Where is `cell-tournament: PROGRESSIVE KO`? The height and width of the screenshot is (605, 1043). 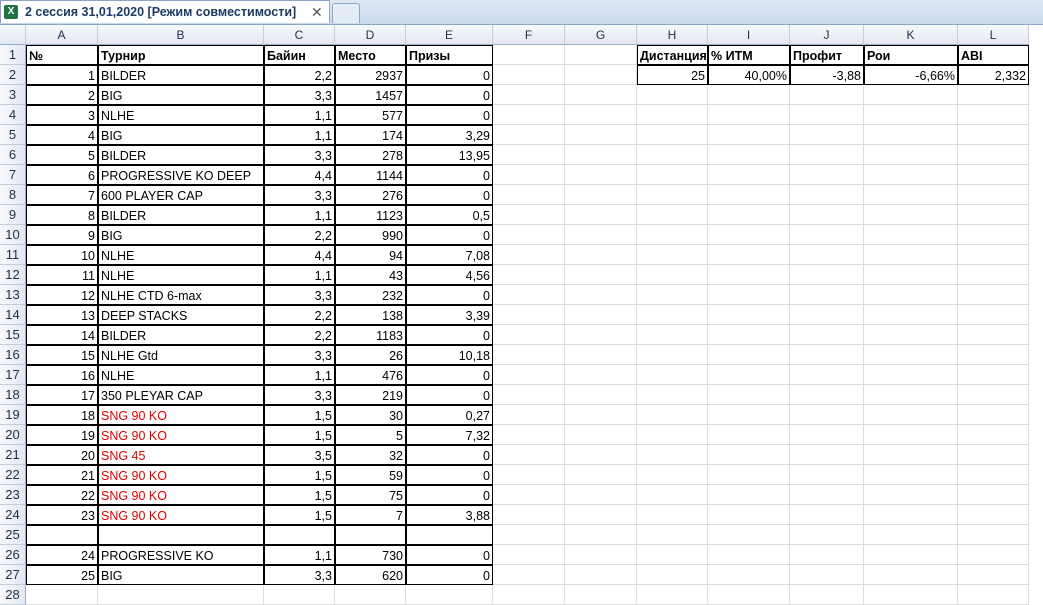 cell-tournament: PROGRESSIVE KO is located at coordinates (181, 555).